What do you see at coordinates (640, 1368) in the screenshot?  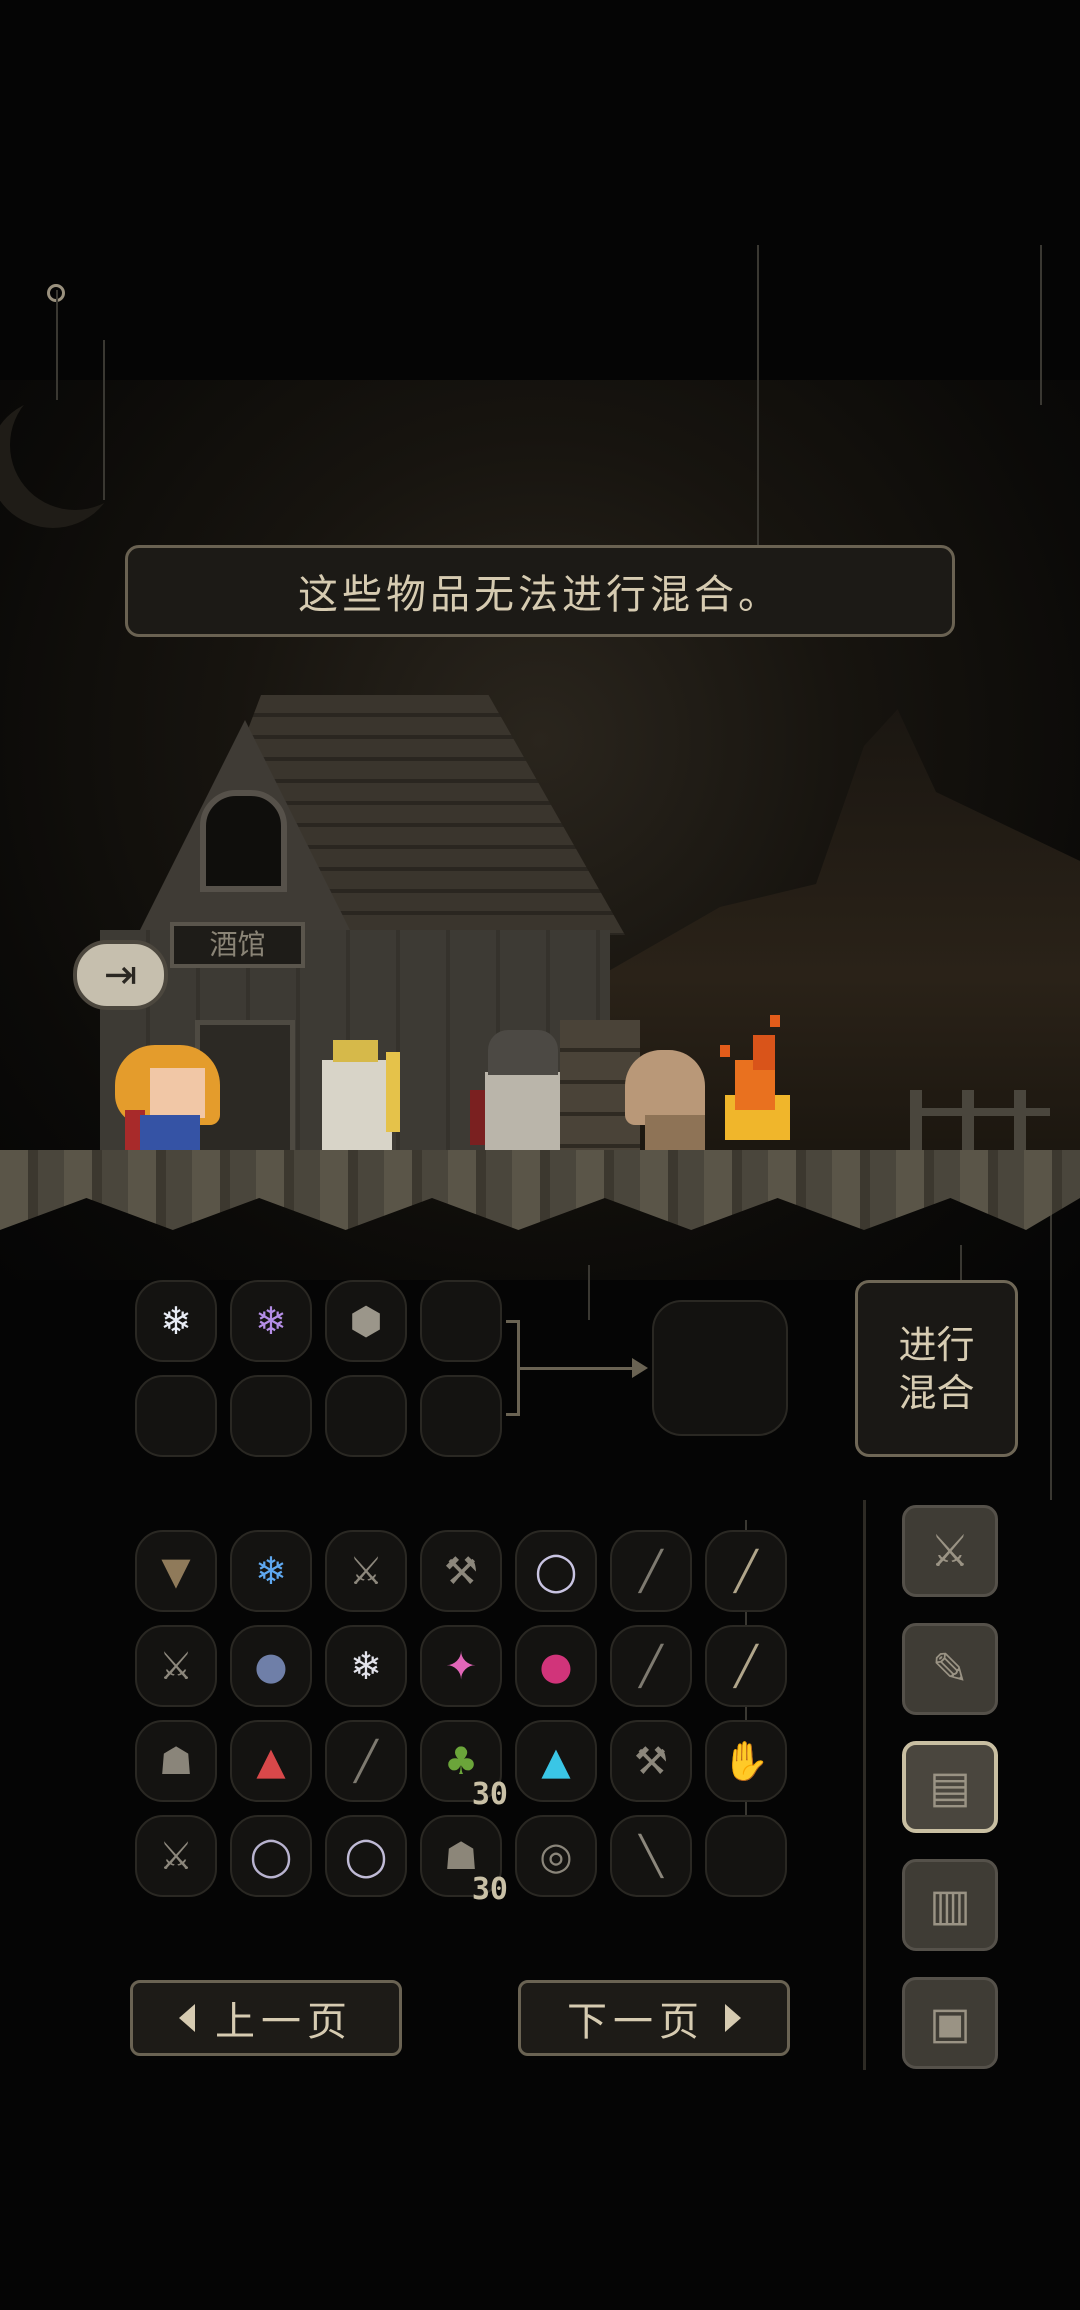 I see `arrow-right-icon` at bounding box center [640, 1368].